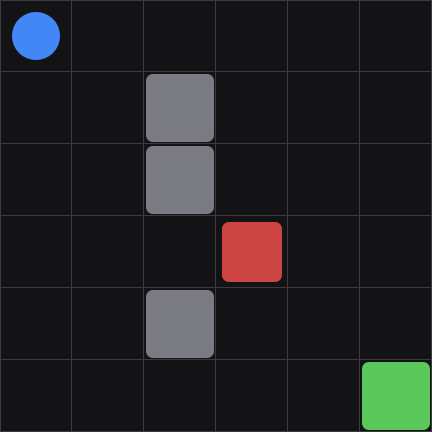 This screenshot has height=432, width=432. What do you see at coordinates (252, 252) in the screenshot?
I see `enemy-block` at bounding box center [252, 252].